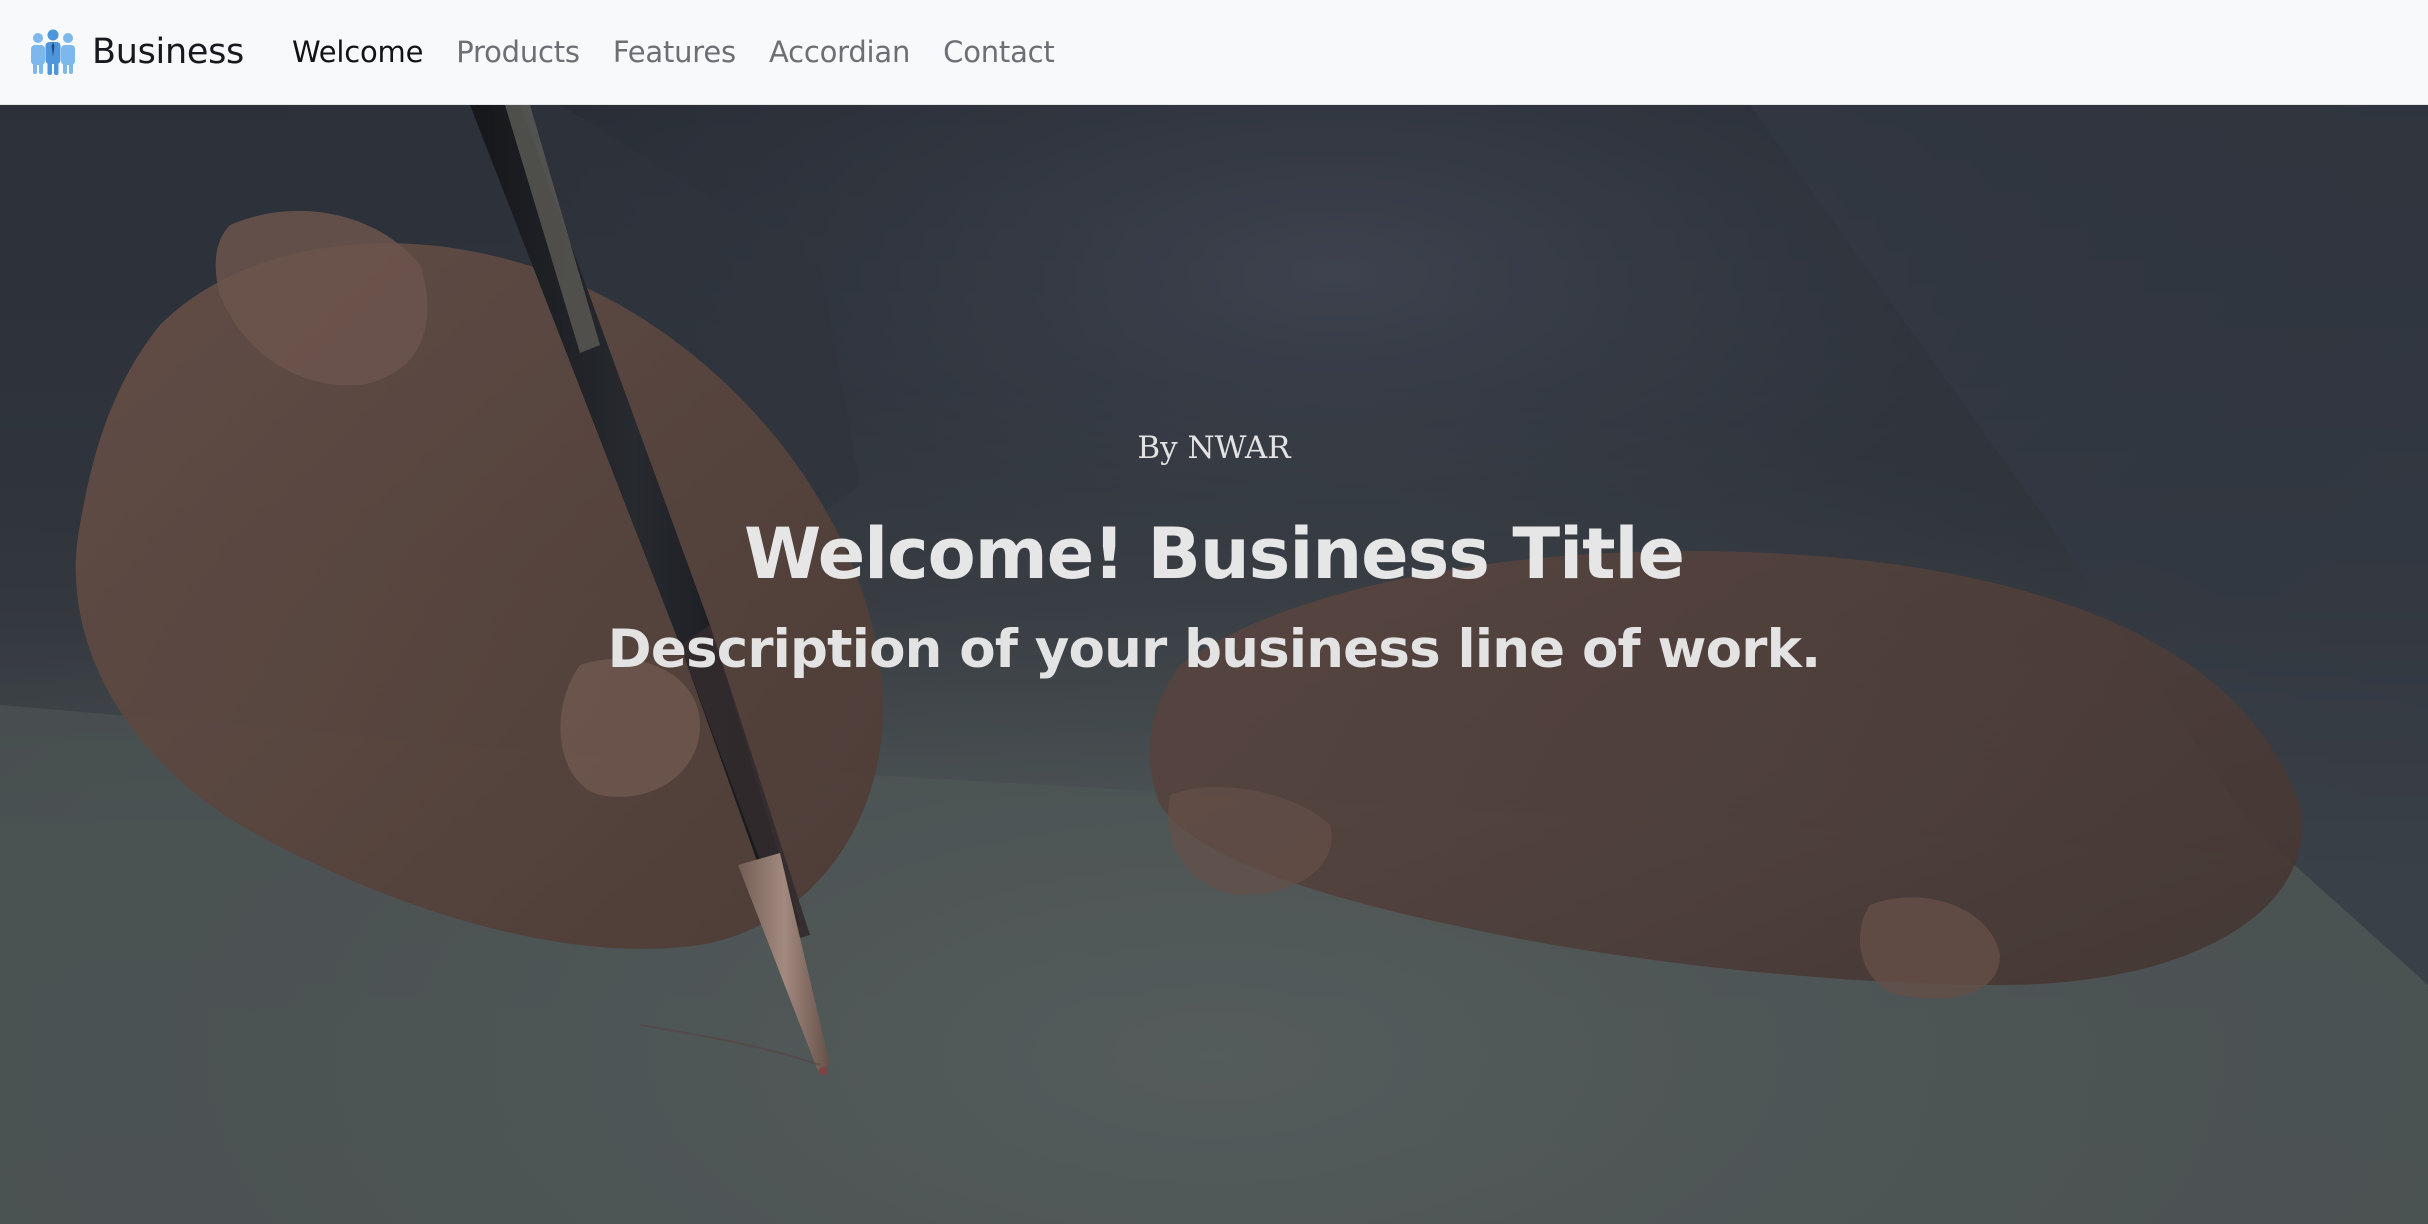 Image resolution: width=2428 pixels, height=1224 pixels. I want to click on brand-name: Business, so click(168, 52).